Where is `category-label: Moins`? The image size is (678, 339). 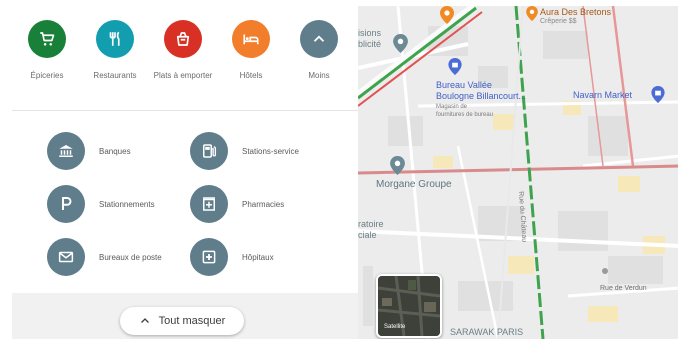
category-label: Moins is located at coordinates (319, 75).